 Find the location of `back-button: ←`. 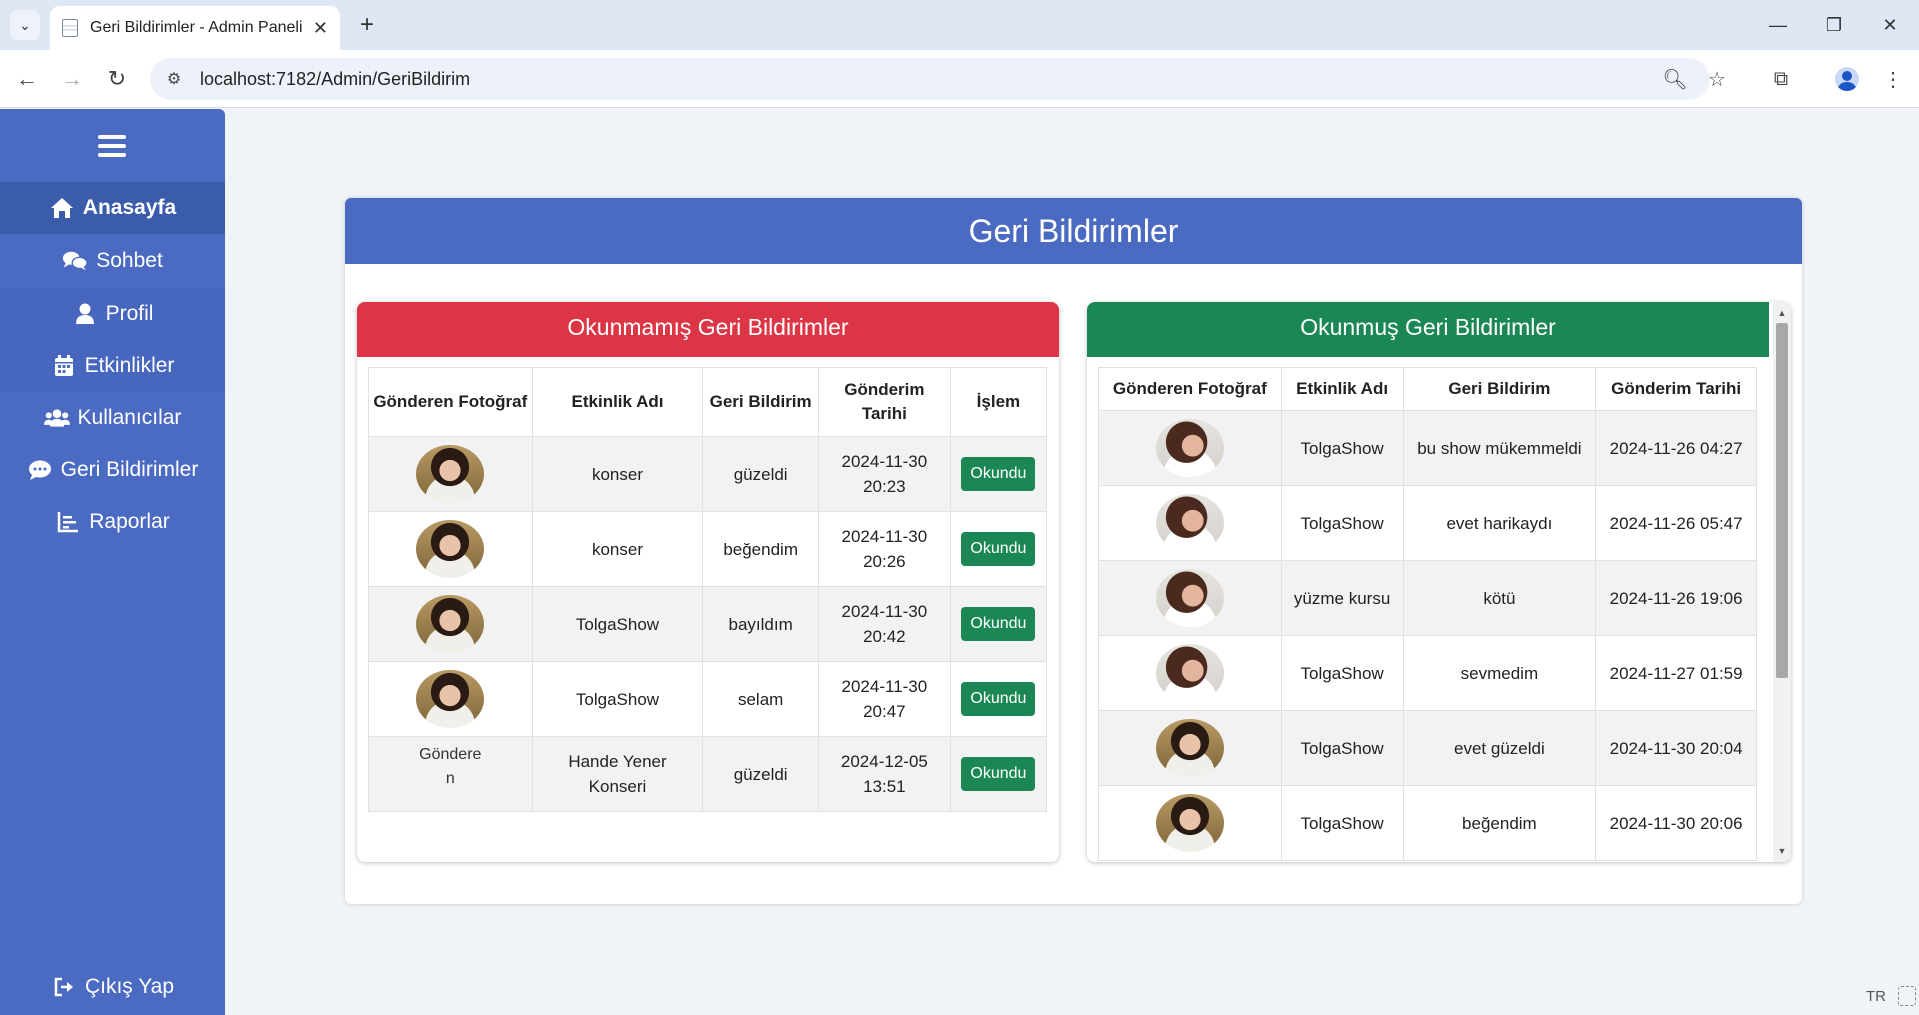

back-button: ← is located at coordinates (27, 79).